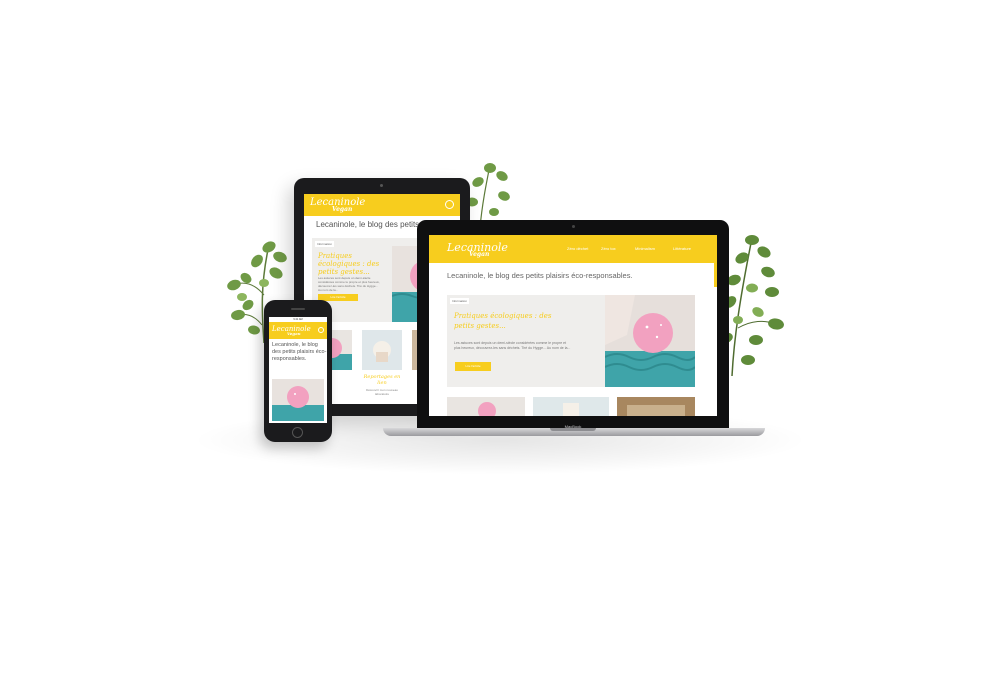  What do you see at coordinates (298, 400) in the screenshot?
I see `phone-card-photo` at bounding box center [298, 400].